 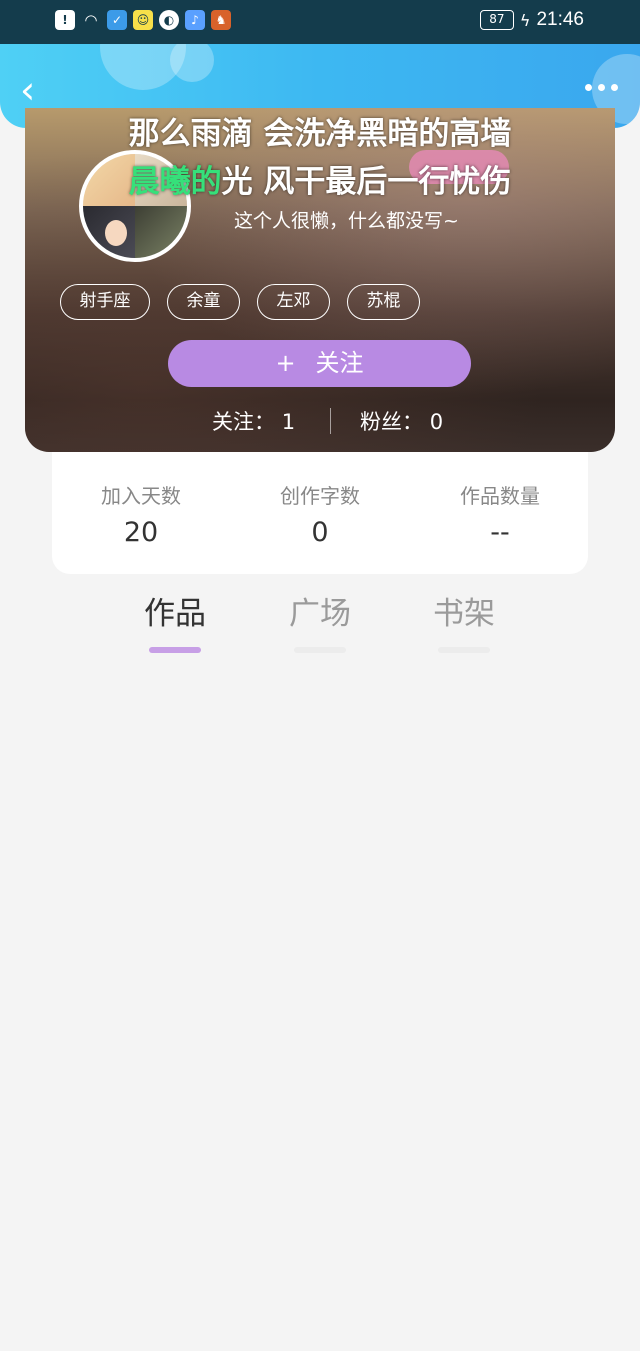 I want to click on tab-label: 广场, so click(x=320, y=614).